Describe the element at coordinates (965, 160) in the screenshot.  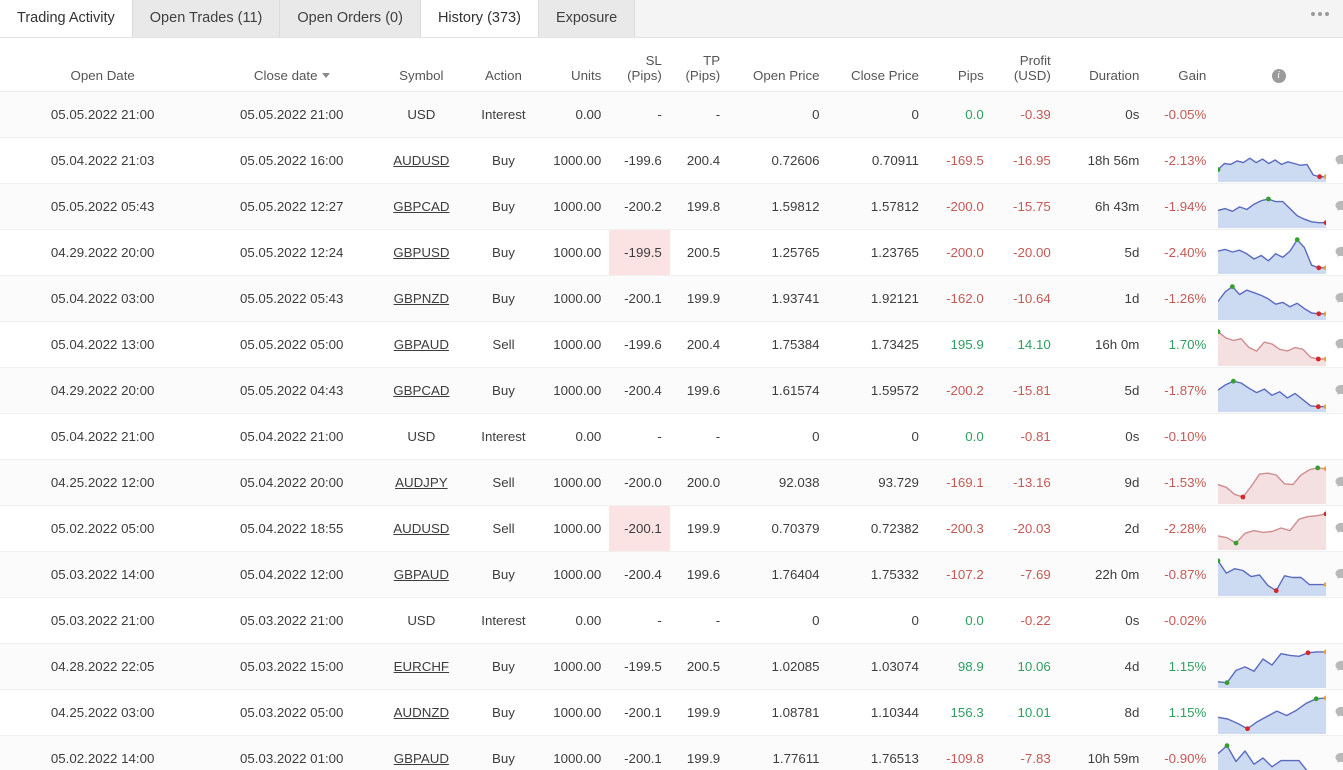
I see `pips-value: -169.5` at that location.